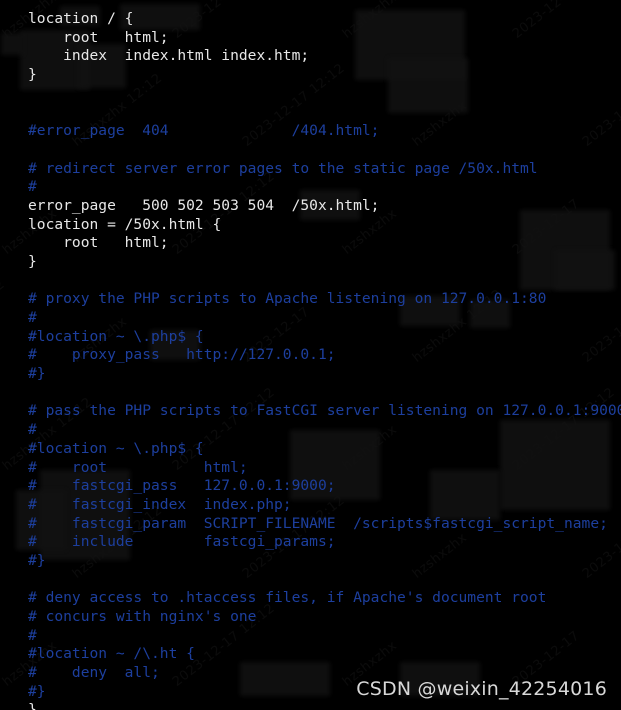 The height and width of the screenshot is (710, 621). I want to click on code-line: #location ~ /\.ht {, so click(111, 654).